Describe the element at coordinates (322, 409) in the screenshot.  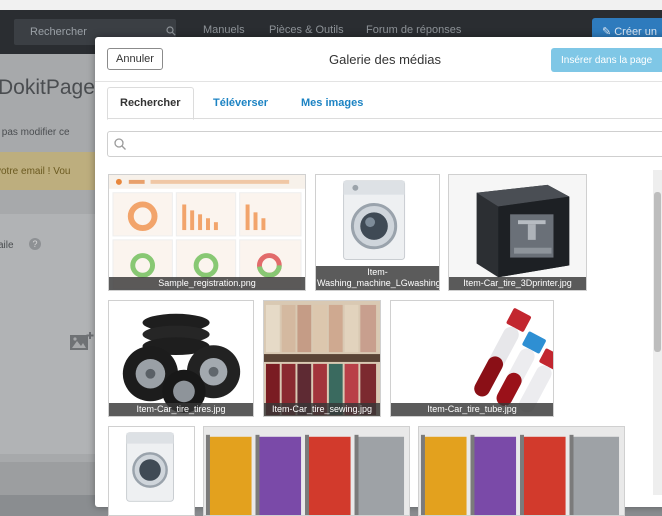
I see `image-caption: Item-Car_tire_sewing.jpg` at that location.